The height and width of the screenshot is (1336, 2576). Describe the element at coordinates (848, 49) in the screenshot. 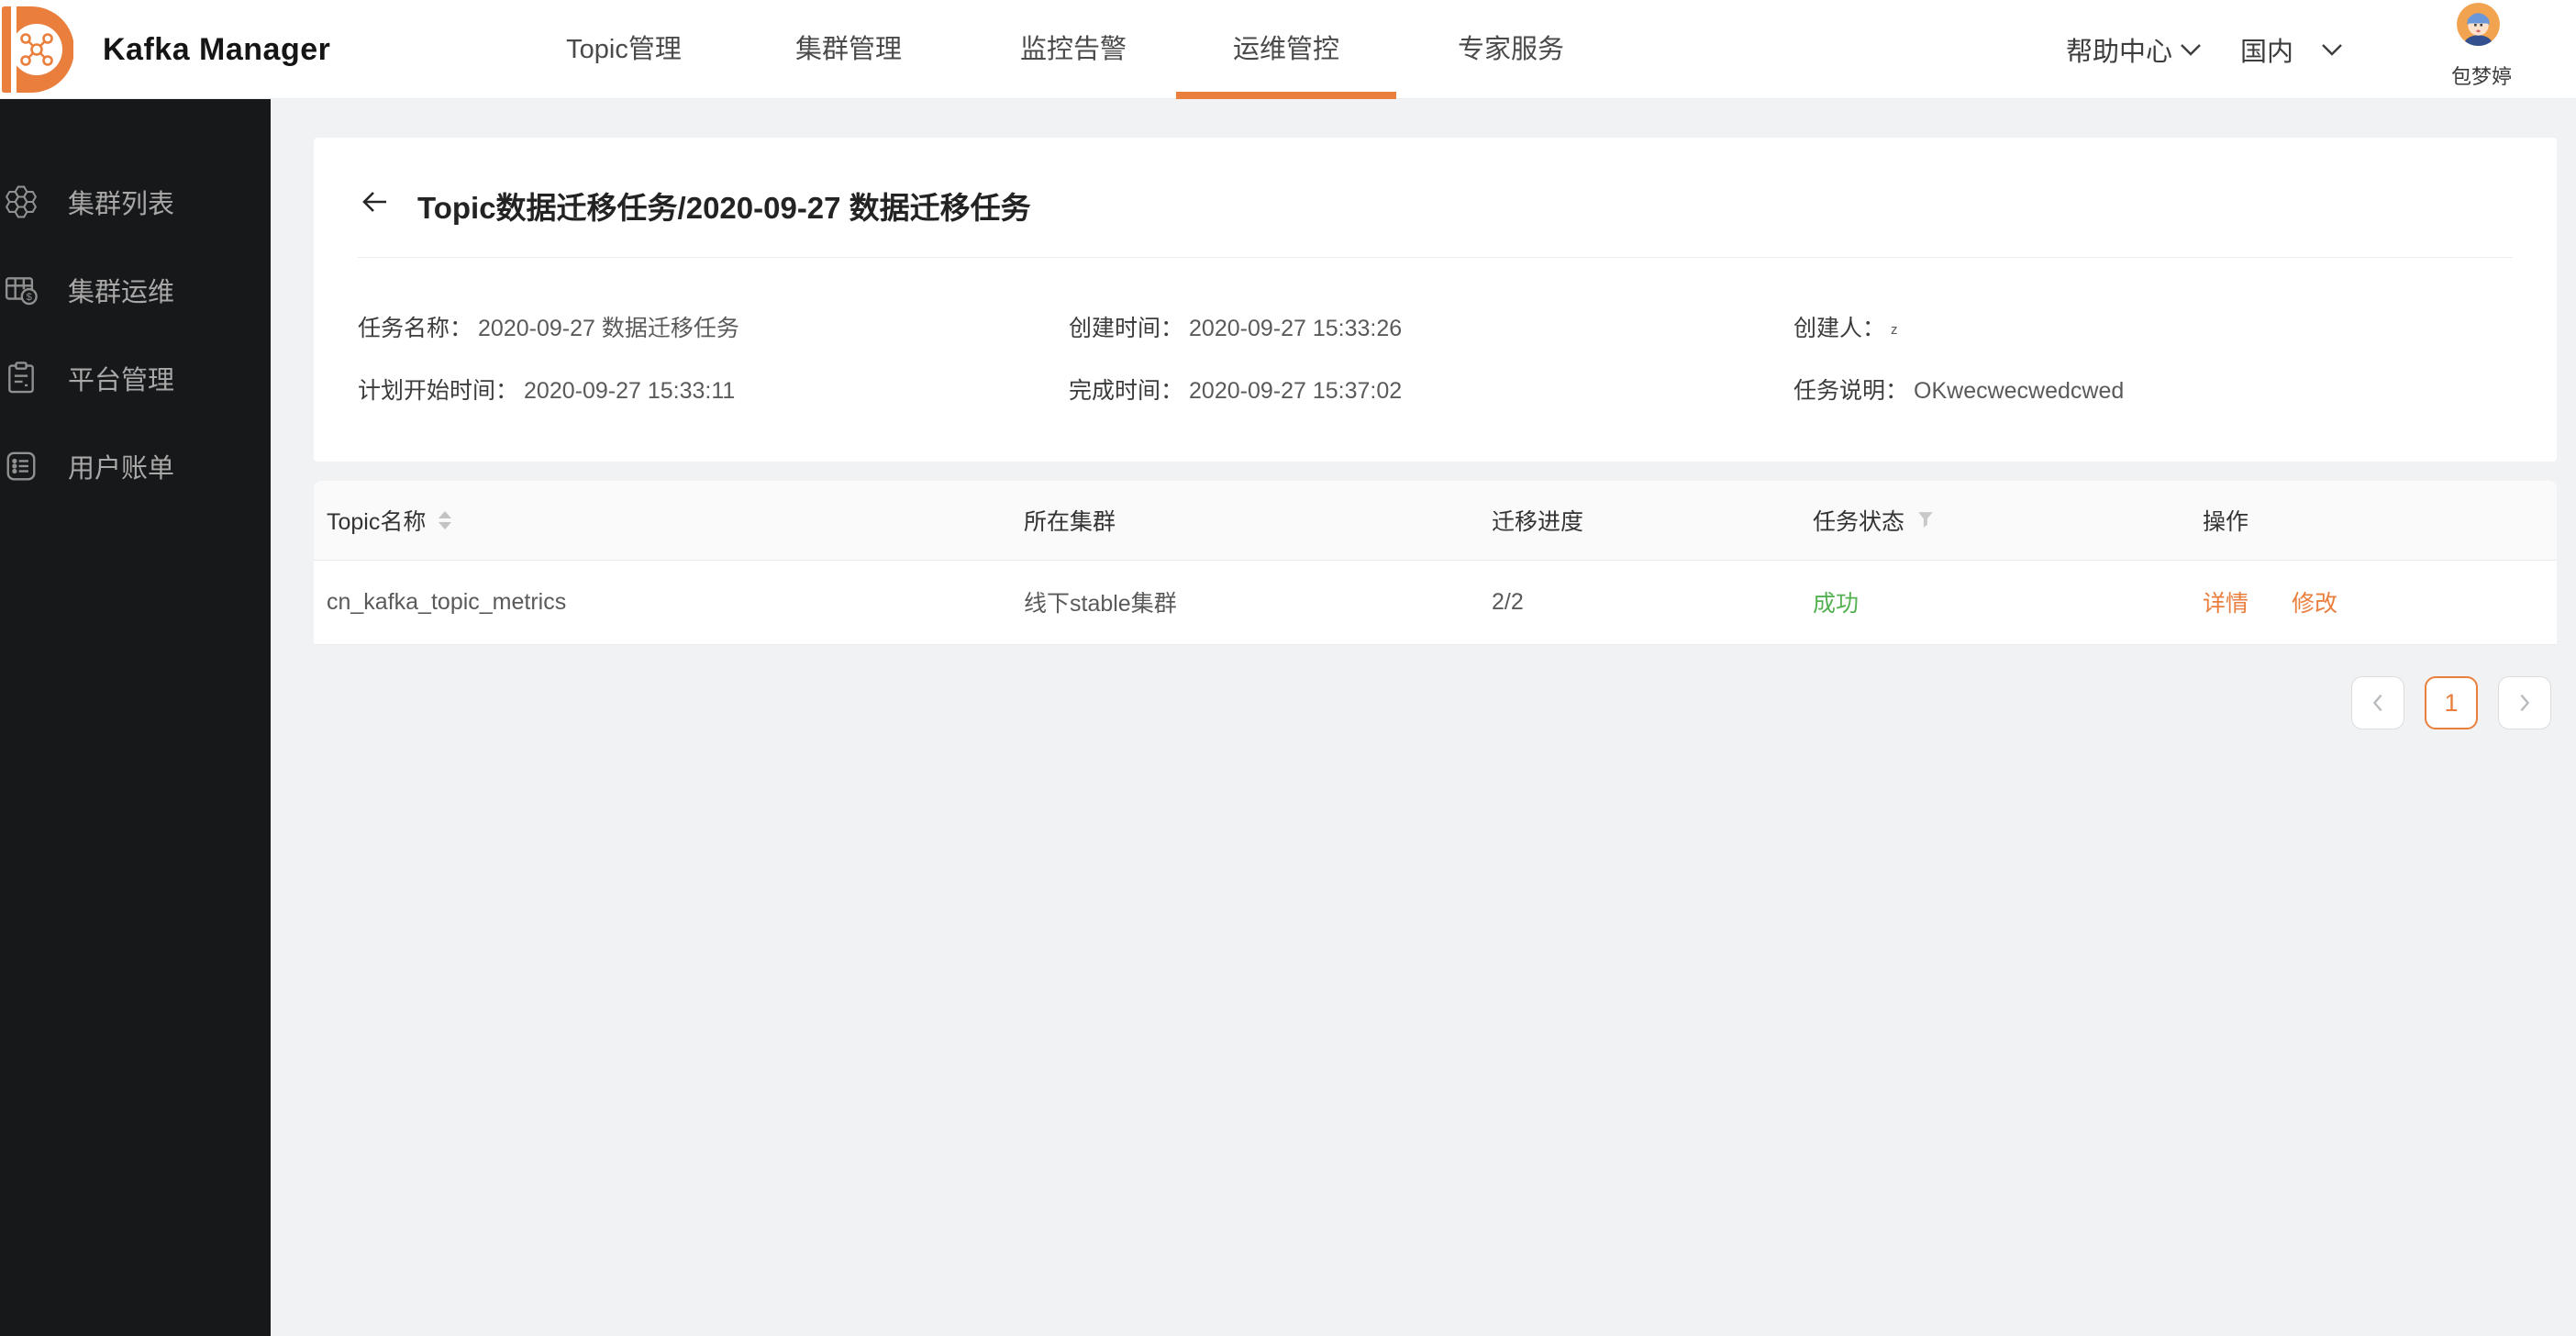

I see `tab-cluster-manage: 集群管理` at that location.